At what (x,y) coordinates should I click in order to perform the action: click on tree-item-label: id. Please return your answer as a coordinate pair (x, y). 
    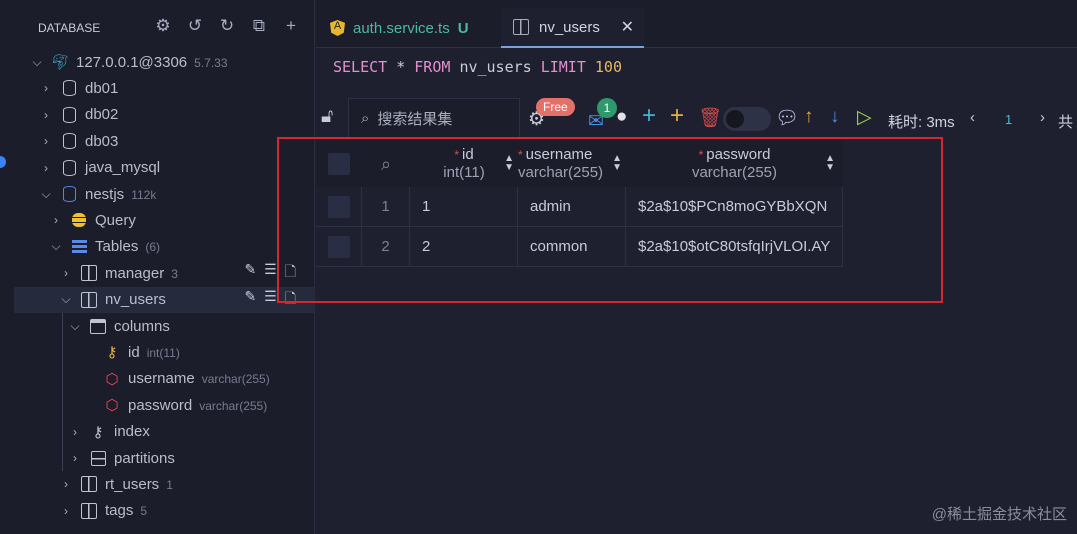
    Looking at the image, I should click on (134, 352).